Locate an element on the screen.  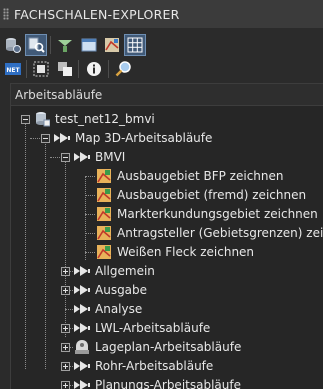
info-button is located at coordinates (94, 69).